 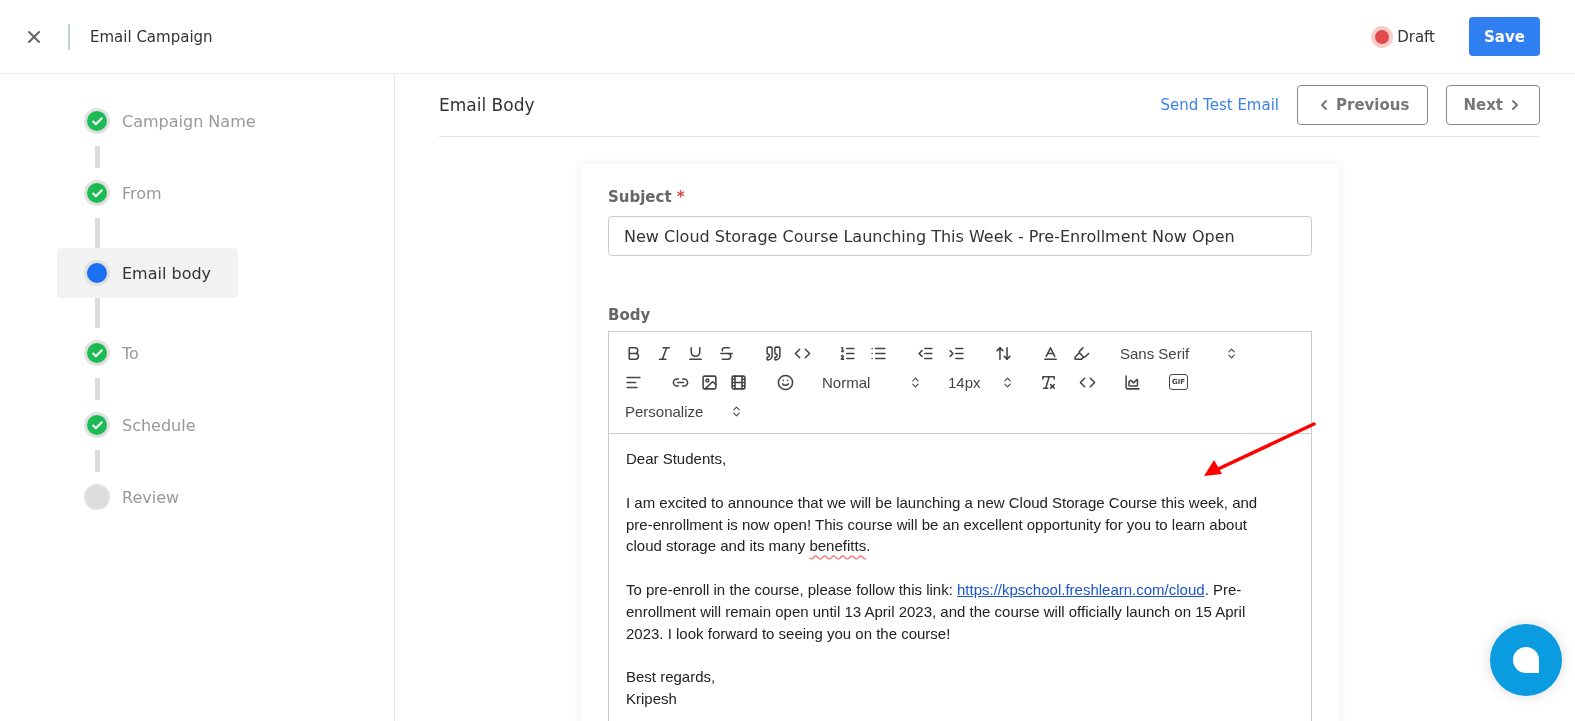 What do you see at coordinates (1081, 353) in the screenshot?
I see `highlight-icon` at bounding box center [1081, 353].